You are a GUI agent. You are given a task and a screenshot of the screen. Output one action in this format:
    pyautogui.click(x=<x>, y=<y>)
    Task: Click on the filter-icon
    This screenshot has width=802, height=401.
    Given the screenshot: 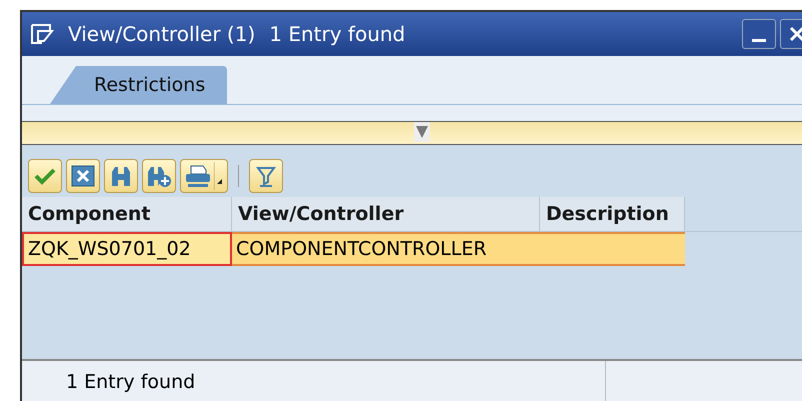 What is the action you would take?
    pyautogui.click(x=266, y=176)
    